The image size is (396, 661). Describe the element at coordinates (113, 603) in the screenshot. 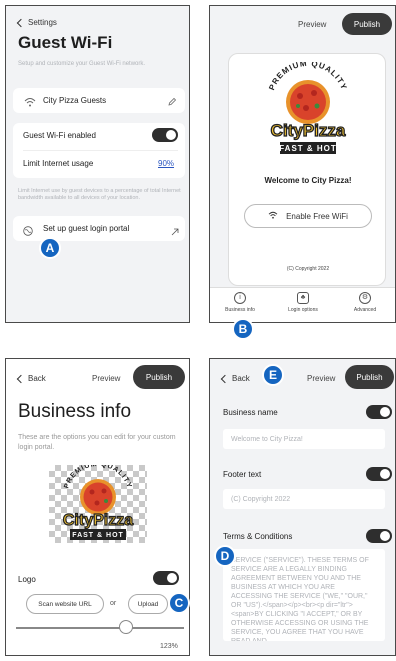

I see `or-label: or` at that location.